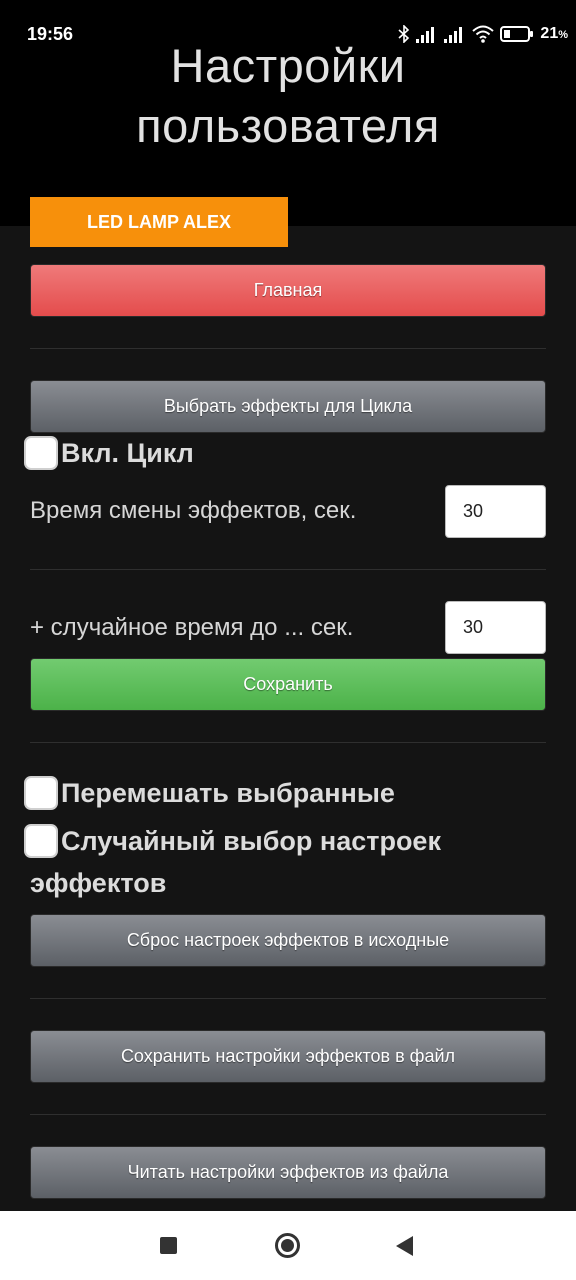 The image size is (576, 1280). Describe the element at coordinates (41, 841) in the screenshot. I see `random-settings-checkbox` at that location.